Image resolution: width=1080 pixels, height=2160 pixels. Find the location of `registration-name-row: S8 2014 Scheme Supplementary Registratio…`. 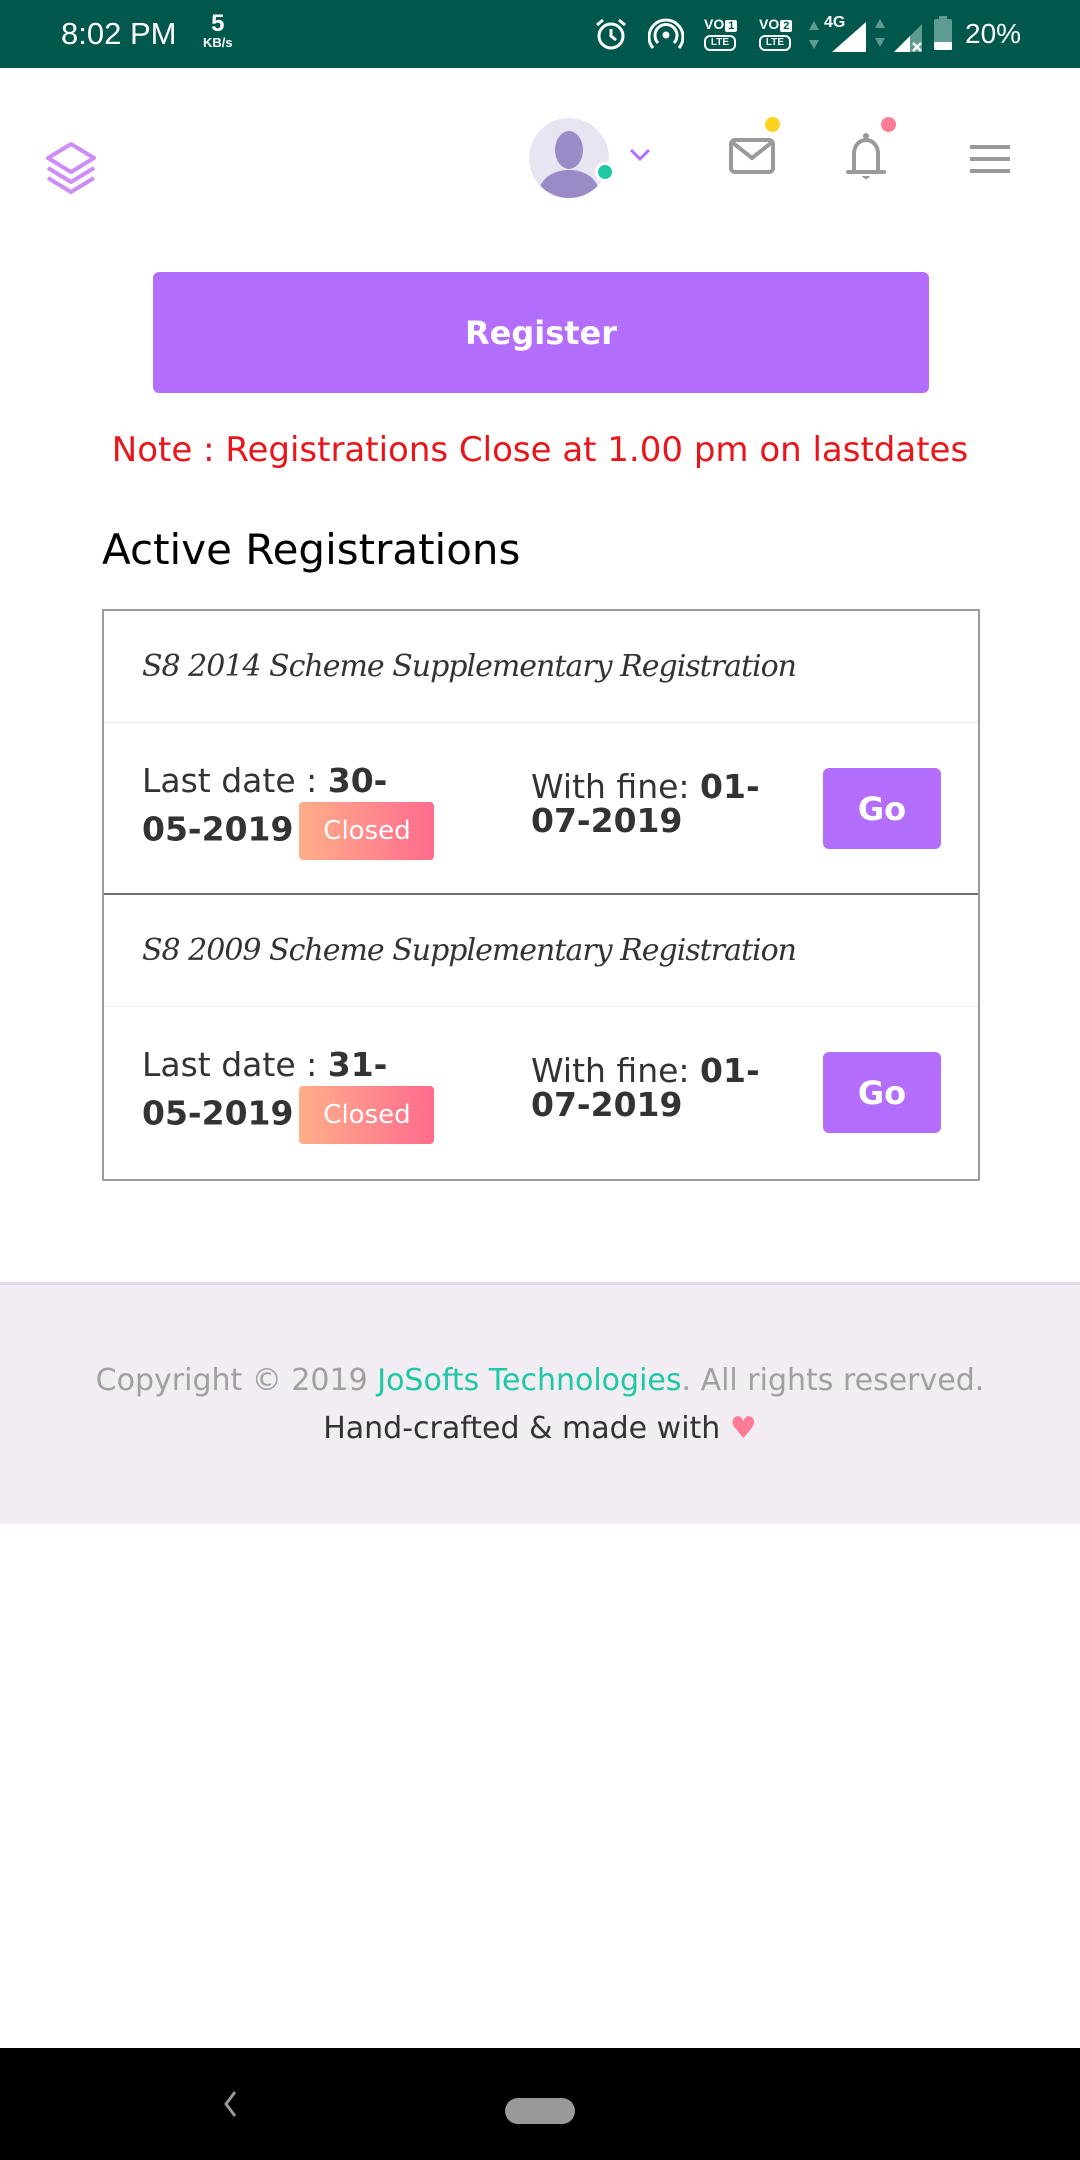

registration-name-row: S8 2014 Scheme Supplementary Registratio… is located at coordinates (541, 667).